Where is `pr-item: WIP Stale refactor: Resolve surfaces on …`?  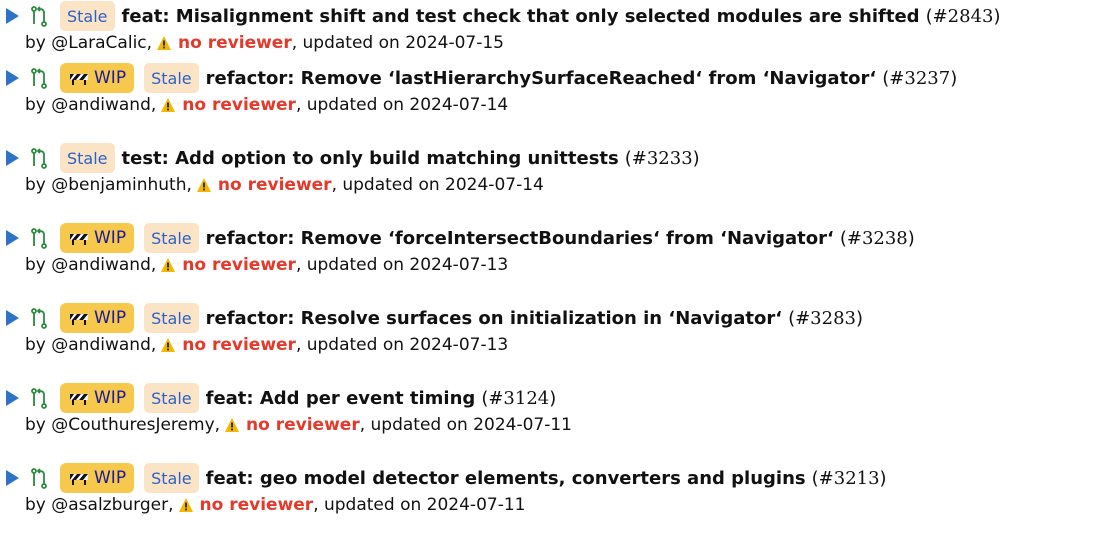 pr-item: WIP Stale refactor: Resolve surfaces on … is located at coordinates (553, 342).